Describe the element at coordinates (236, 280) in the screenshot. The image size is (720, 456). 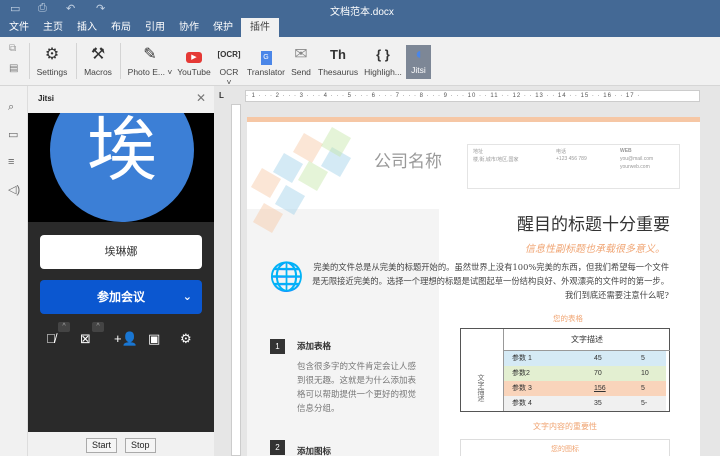
I see `vertical-ruler` at that location.